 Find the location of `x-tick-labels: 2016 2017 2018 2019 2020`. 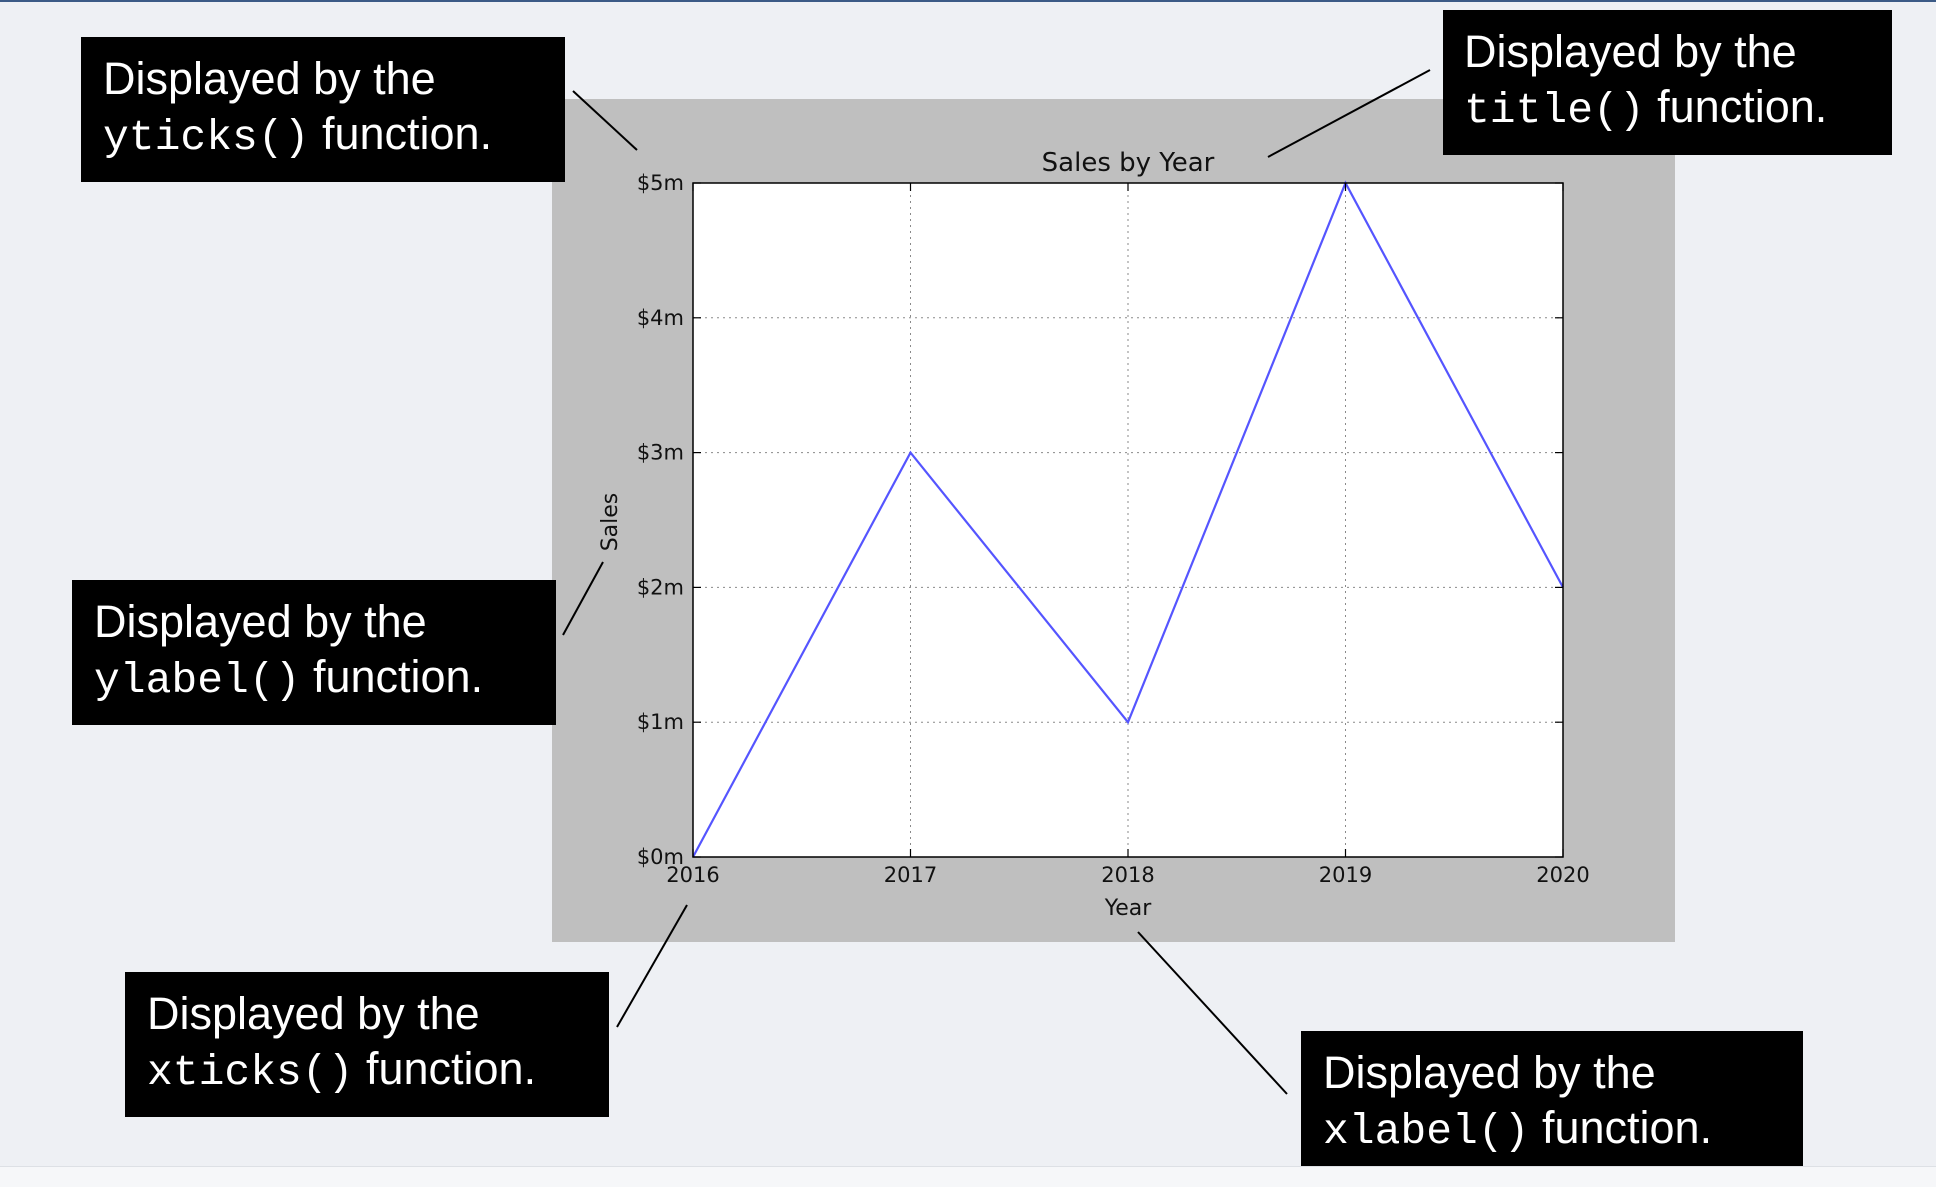

x-tick-labels: 2016 2017 2018 2019 2020 is located at coordinates (1127, 875).